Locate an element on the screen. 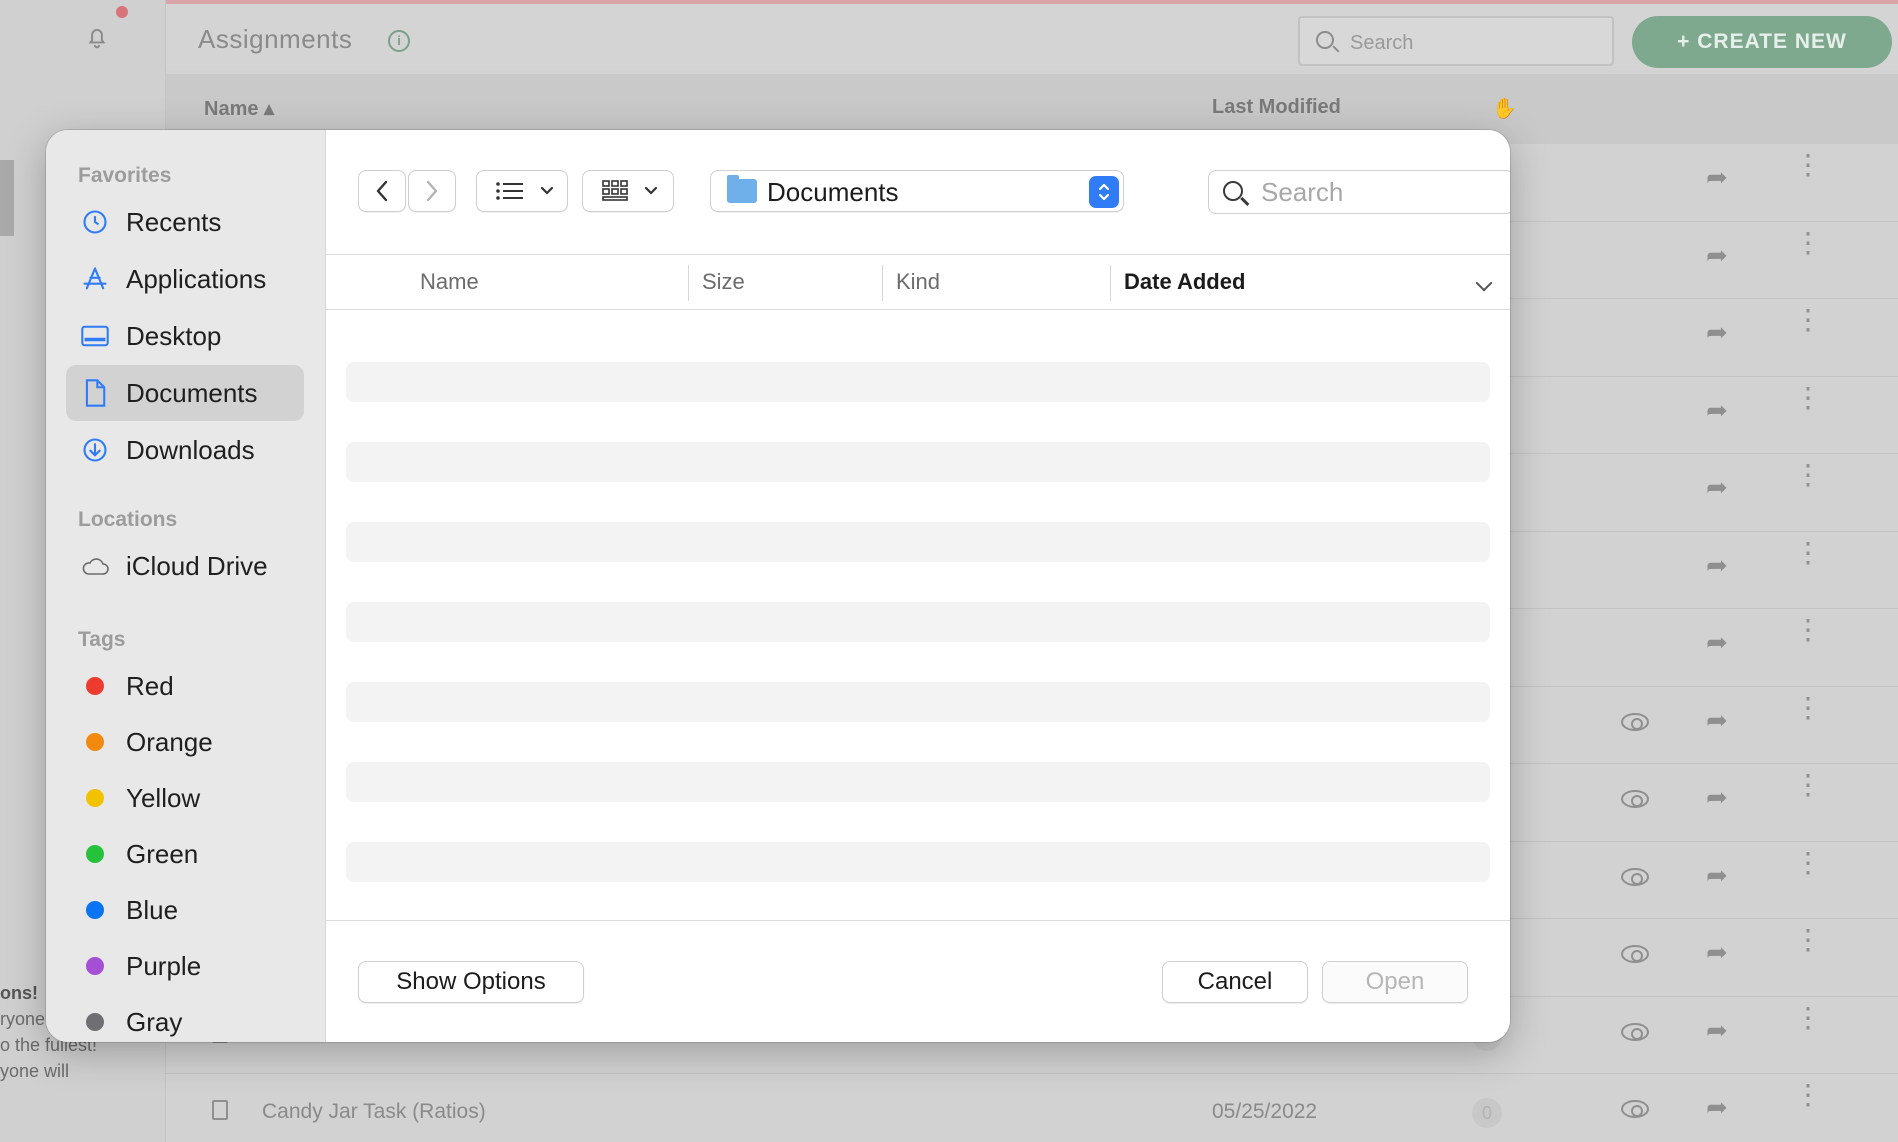 This screenshot has width=1898, height=1142. sidebar-label: iCloud Drive is located at coordinates (197, 566).